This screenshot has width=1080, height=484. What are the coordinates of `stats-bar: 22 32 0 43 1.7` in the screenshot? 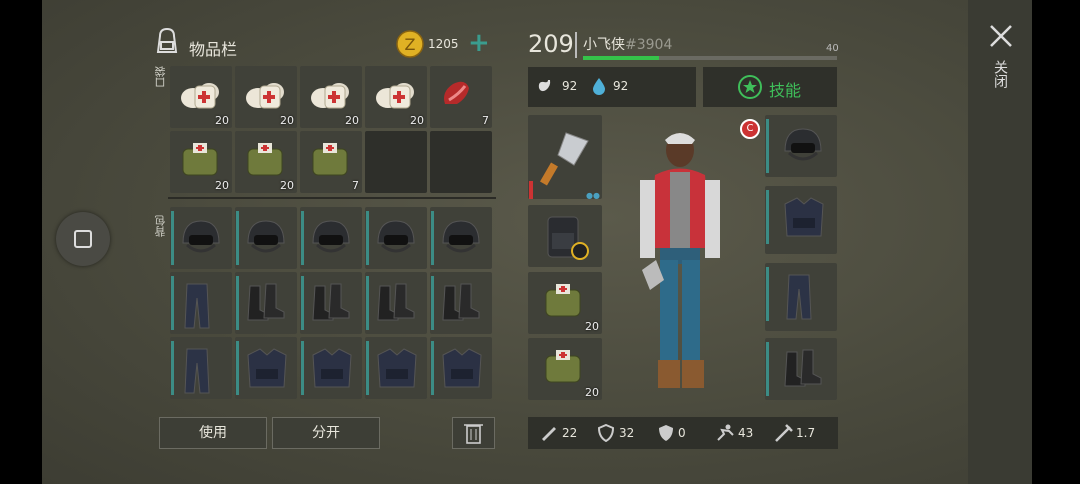 It's located at (683, 433).